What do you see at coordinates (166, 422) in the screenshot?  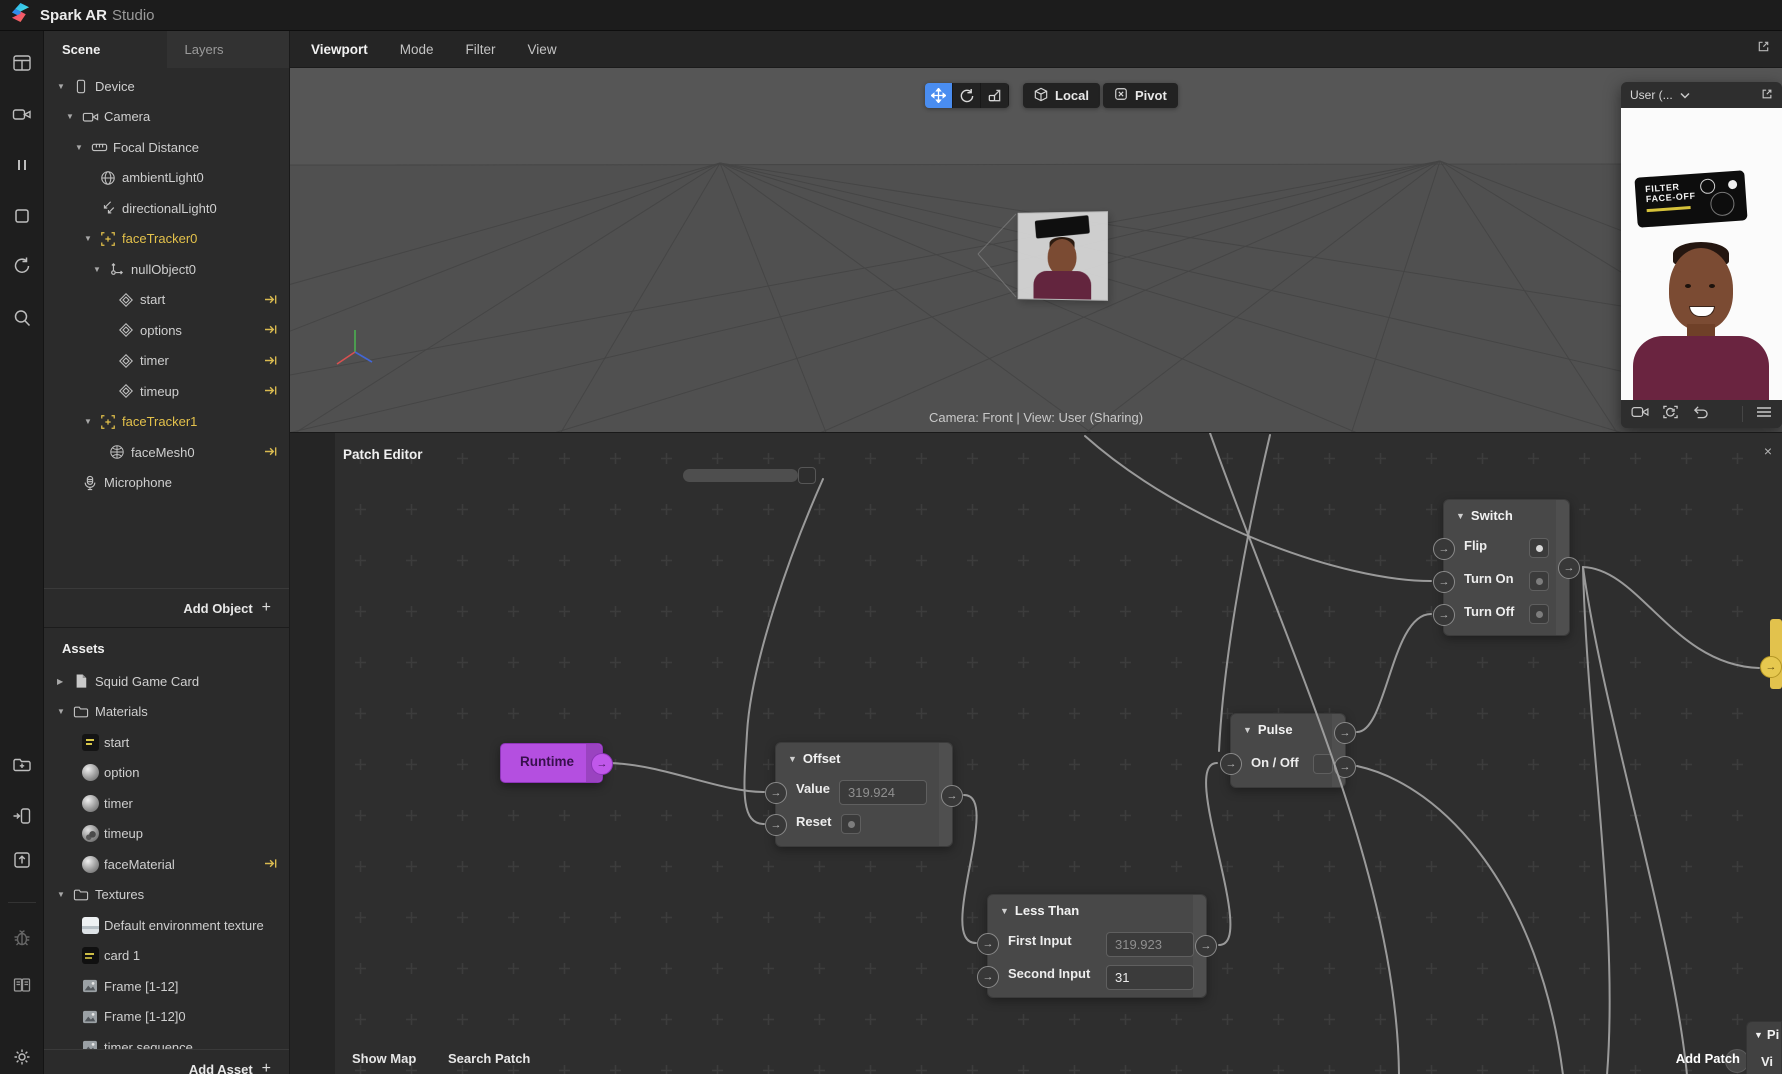 I see `tree-item-facetracker1: ▼ faceTracker1` at bounding box center [166, 422].